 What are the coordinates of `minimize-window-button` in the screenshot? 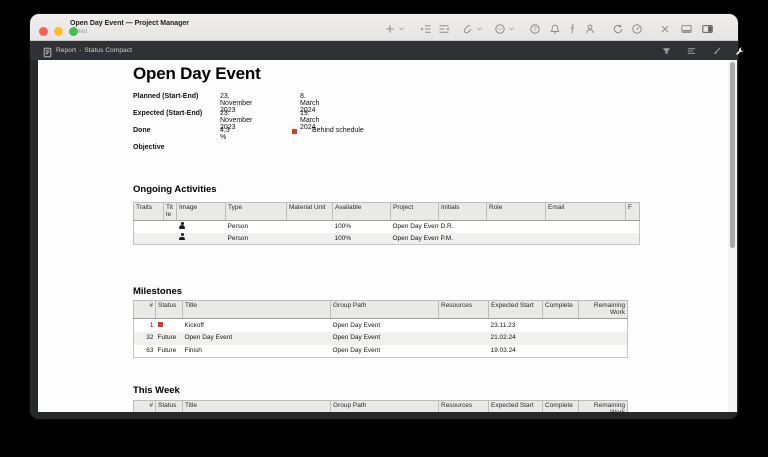 It's located at (58, 31).